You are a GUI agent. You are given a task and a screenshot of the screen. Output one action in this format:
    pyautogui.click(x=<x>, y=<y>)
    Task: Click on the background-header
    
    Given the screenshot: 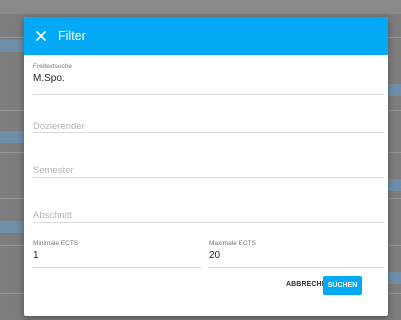 What is the action you would take?
    pyautogui.click(x=200, y=7)
    